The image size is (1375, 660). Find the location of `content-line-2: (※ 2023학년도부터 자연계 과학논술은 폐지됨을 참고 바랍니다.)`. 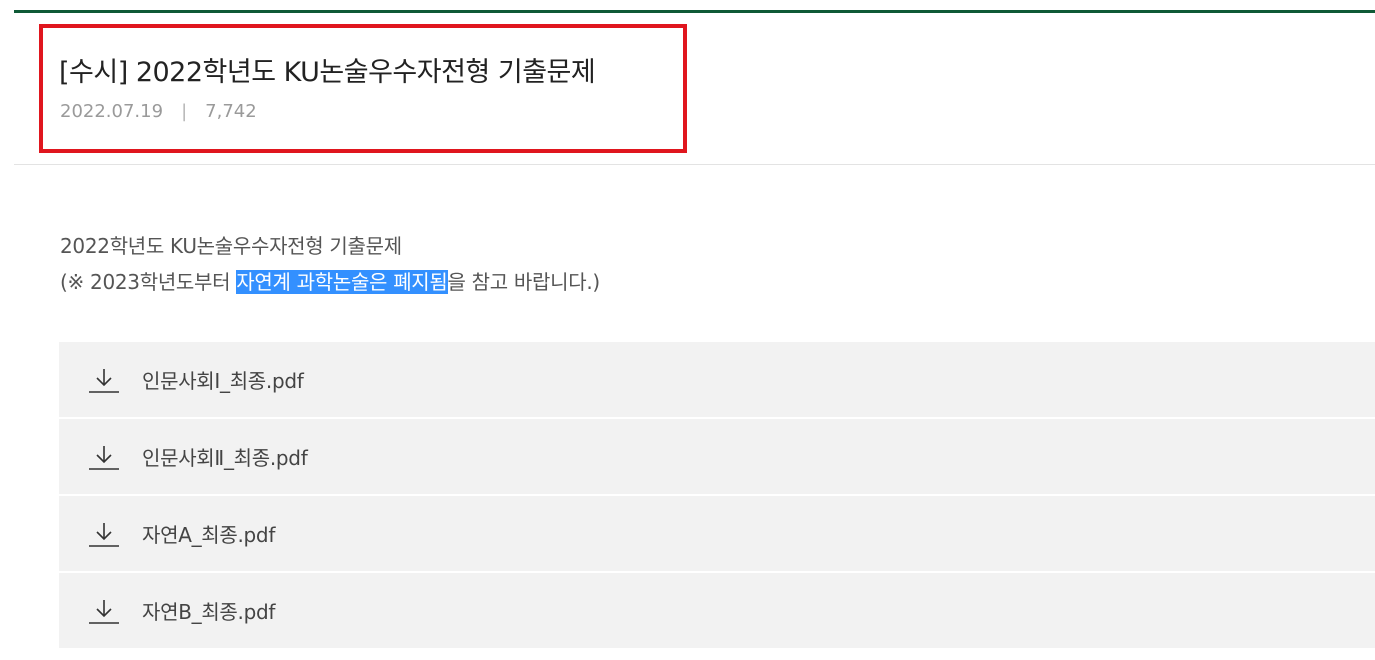

content-line-2: (※ 2023학년도부터 자연계 과학논술은 폐지됨을 참고 바랍니다.) is located at coordinates (330, 282).